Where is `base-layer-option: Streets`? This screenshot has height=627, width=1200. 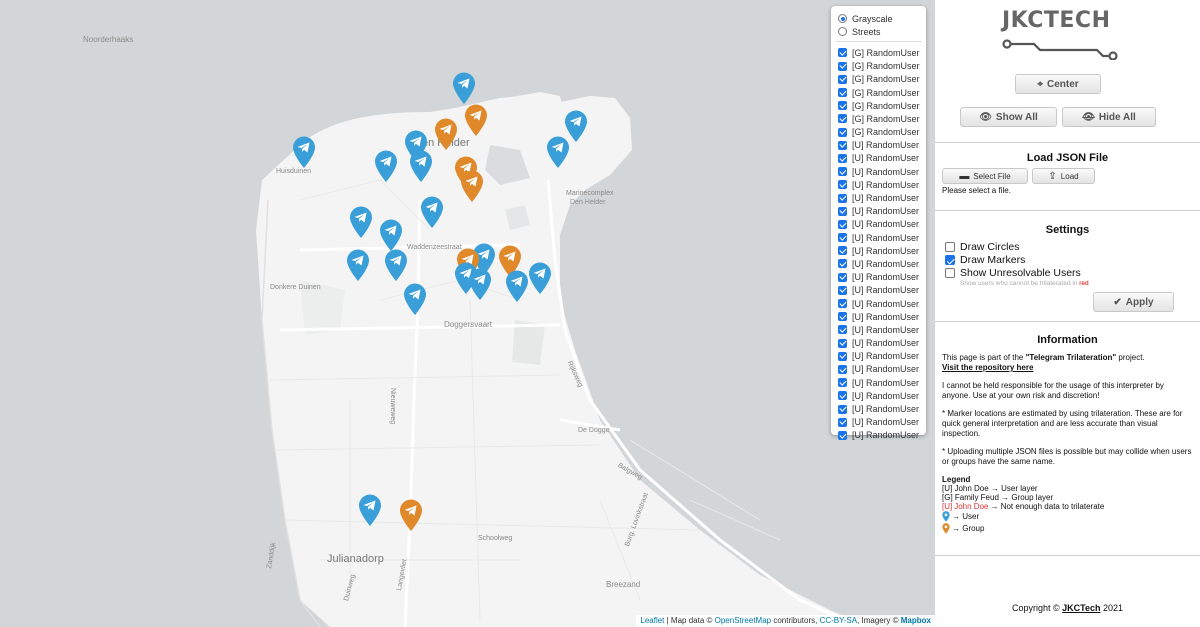 base-layer-option: Streets is located at coordinates (879, 31).